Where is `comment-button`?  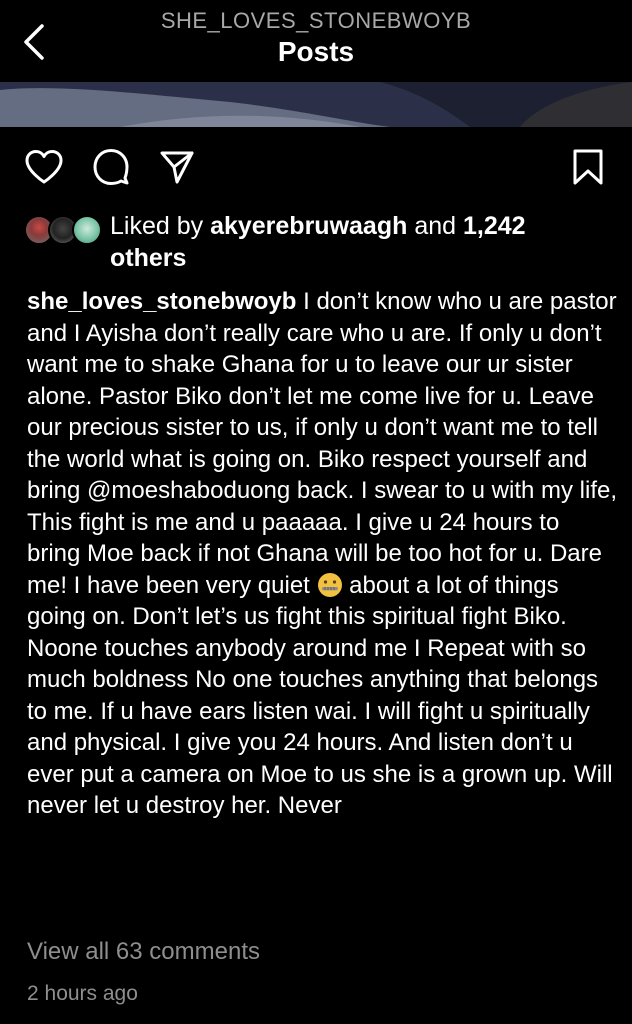
comment-button is located at coordinates (111, 167).